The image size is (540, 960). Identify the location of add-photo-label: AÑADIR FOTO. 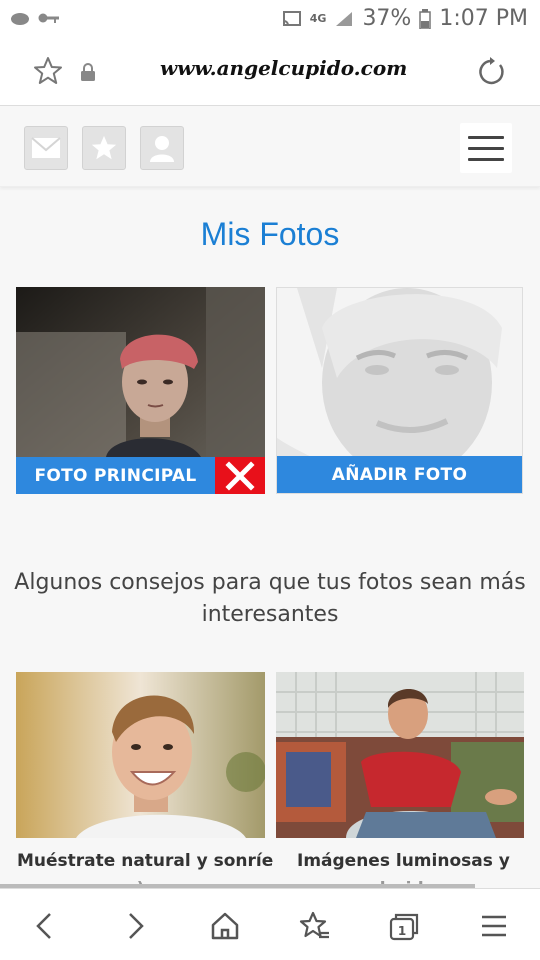
(399, 474).